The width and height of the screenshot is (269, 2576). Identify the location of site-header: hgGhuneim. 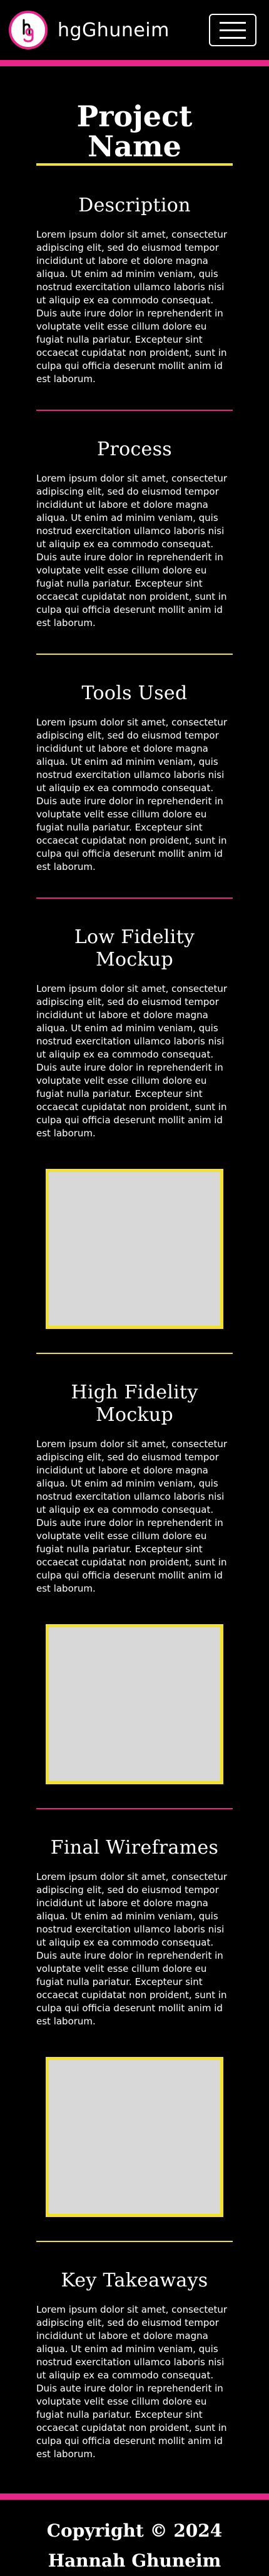
(134, 33).